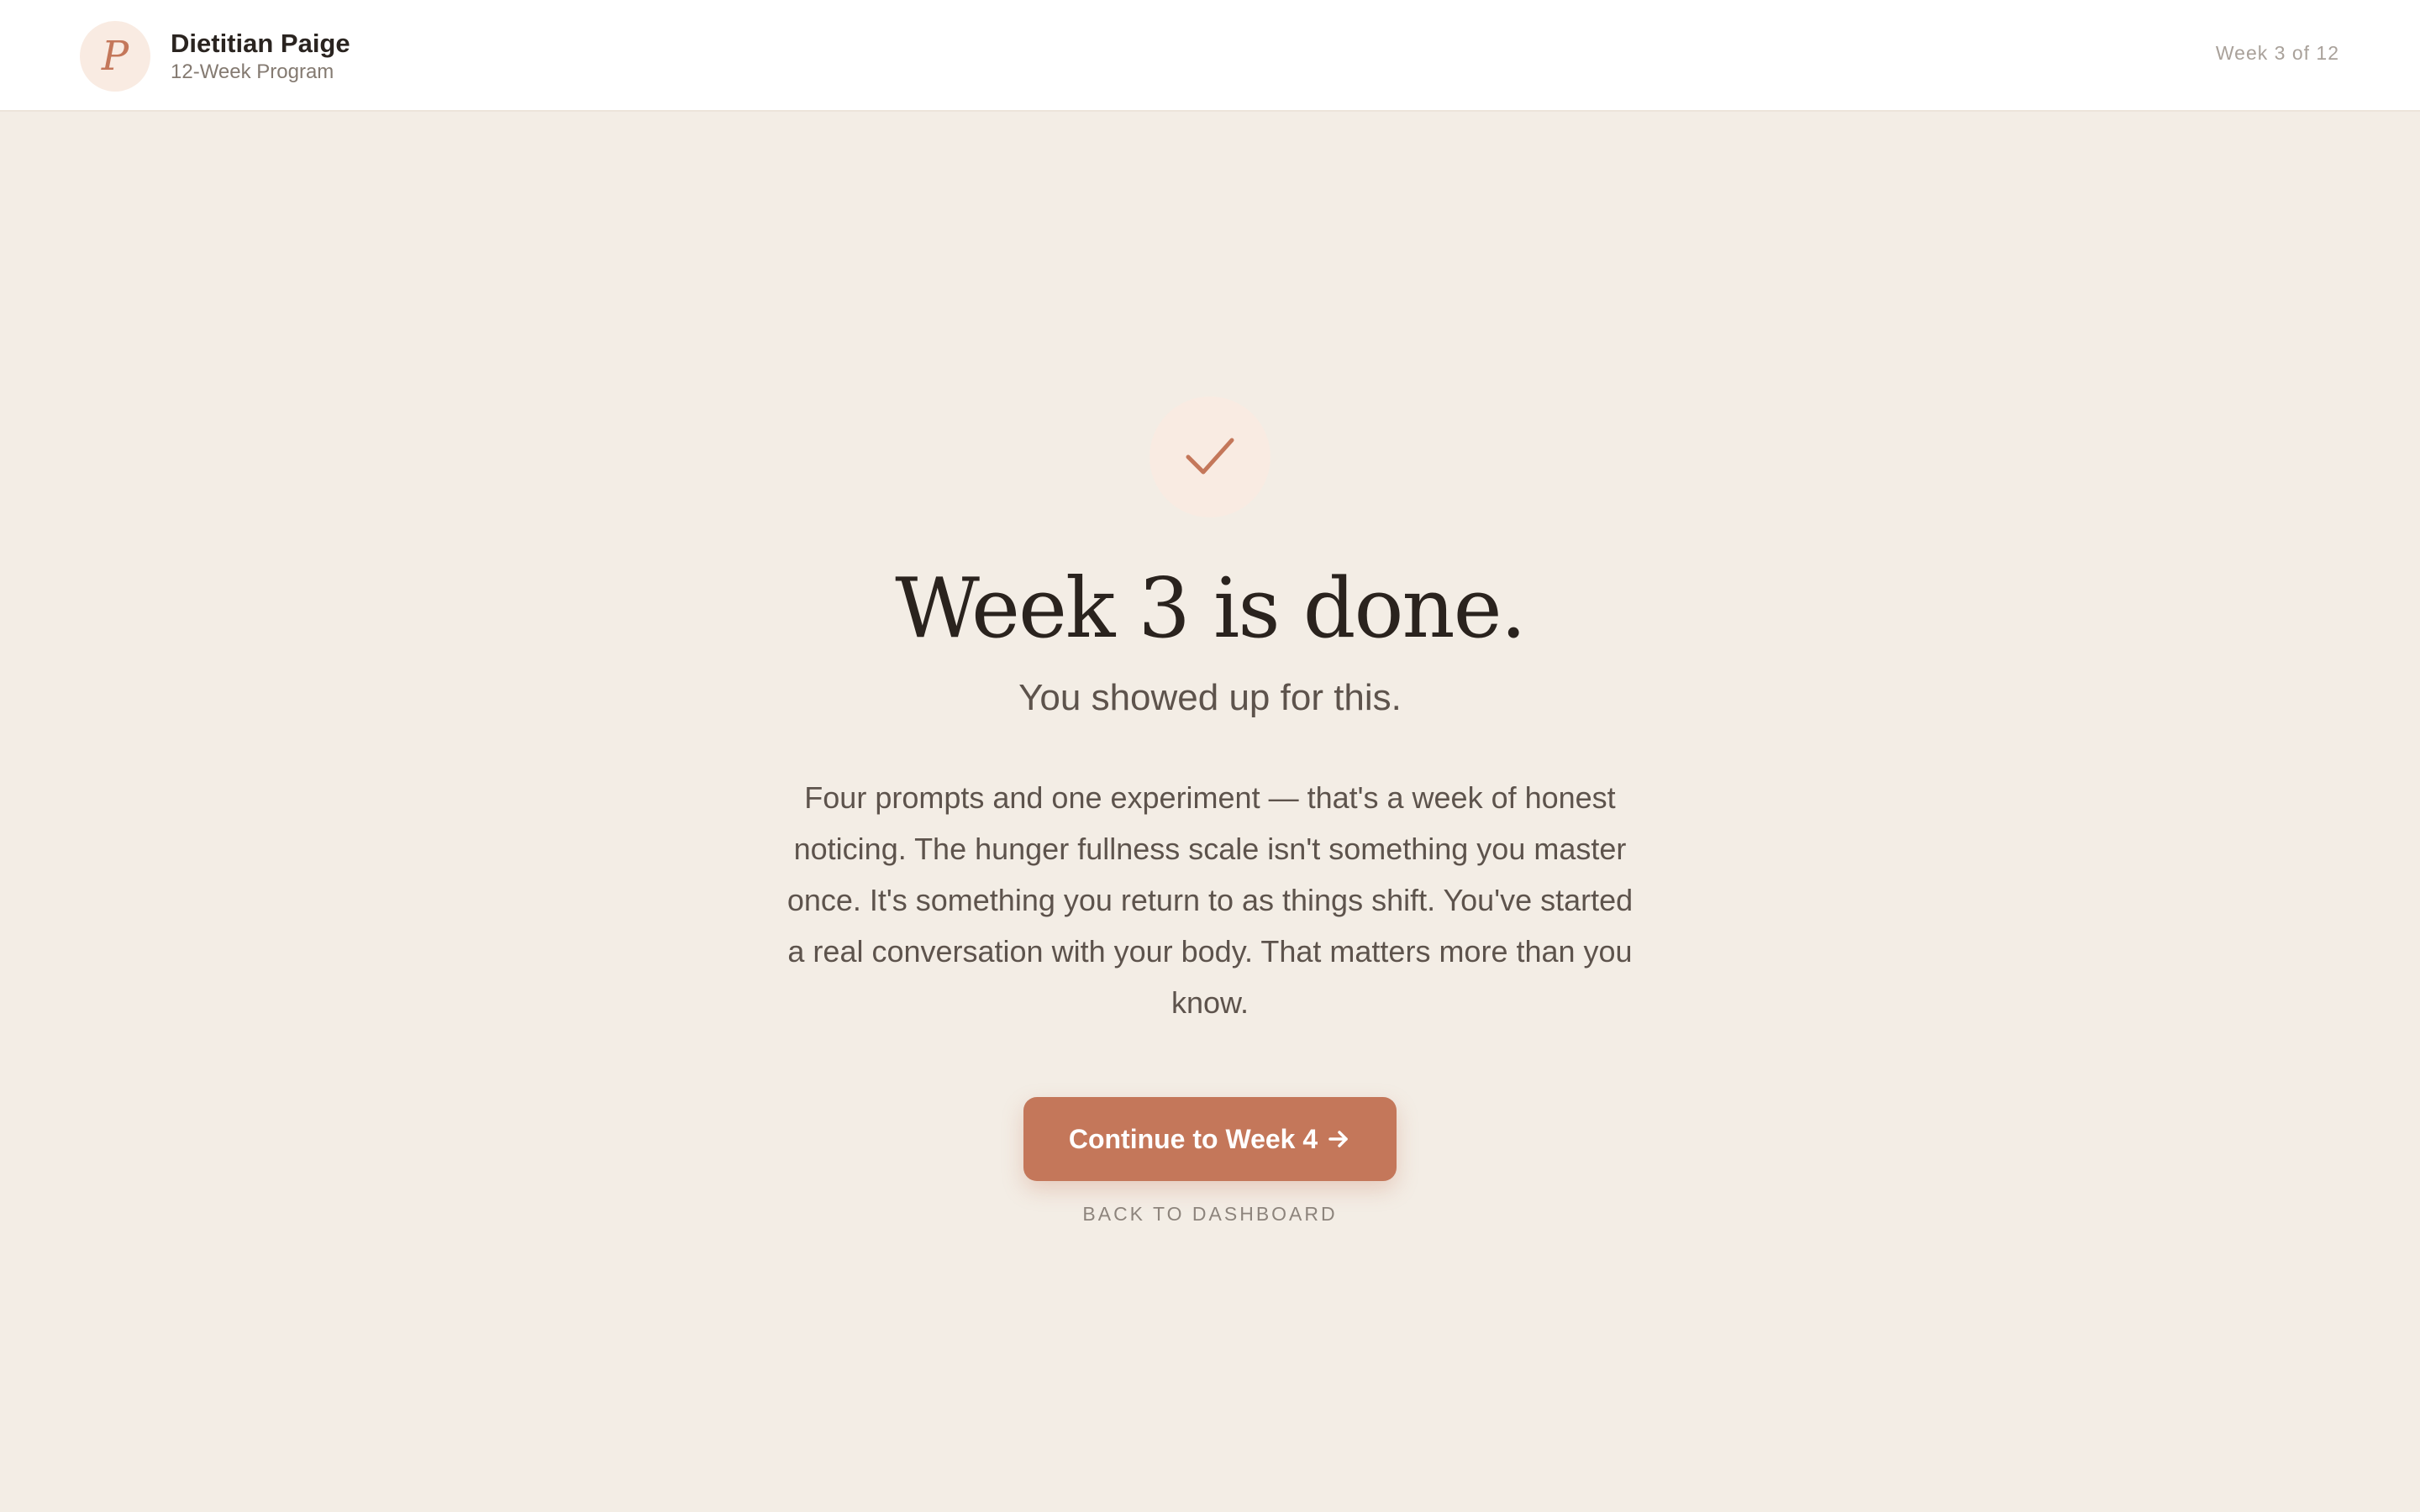 This screenshot has width=2420, height=1512. I want to click on week-progress-indicator: Week 3 of 12, so click(2277, 53).